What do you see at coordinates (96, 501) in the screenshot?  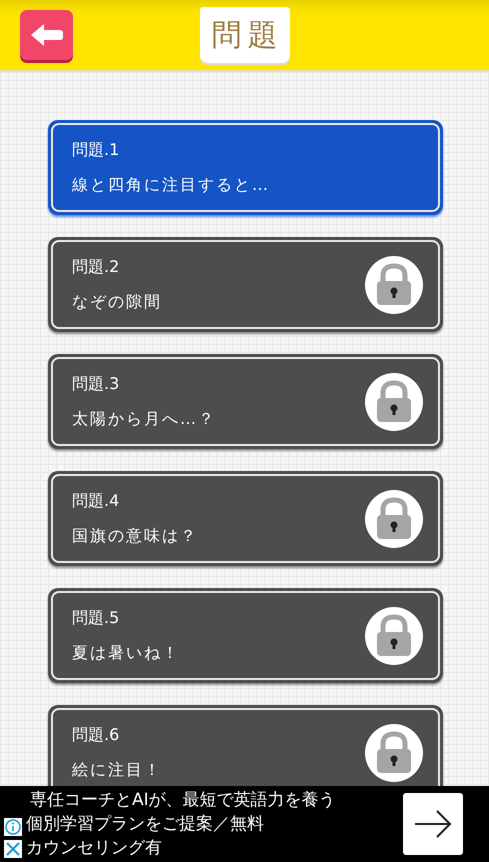 I see `problem-number: 問題.4` at bounding box center [96, 501].